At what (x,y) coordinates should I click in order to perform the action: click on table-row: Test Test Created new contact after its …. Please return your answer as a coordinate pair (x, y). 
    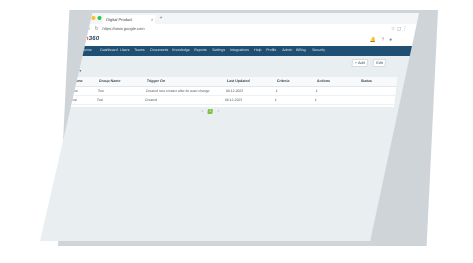
    Looking at the image, I should click on (230, 91).